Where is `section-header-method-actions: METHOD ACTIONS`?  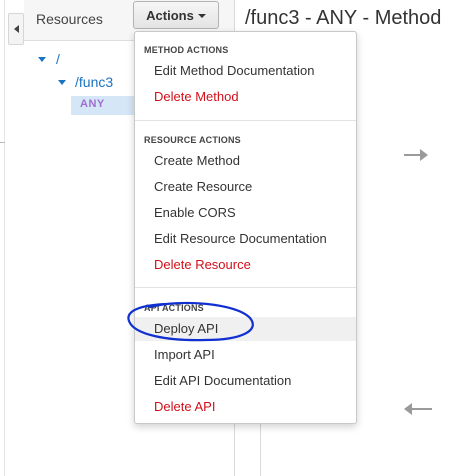 section-header-method-actions: METHOD ACTIONS is located at coordinates (186, 50).